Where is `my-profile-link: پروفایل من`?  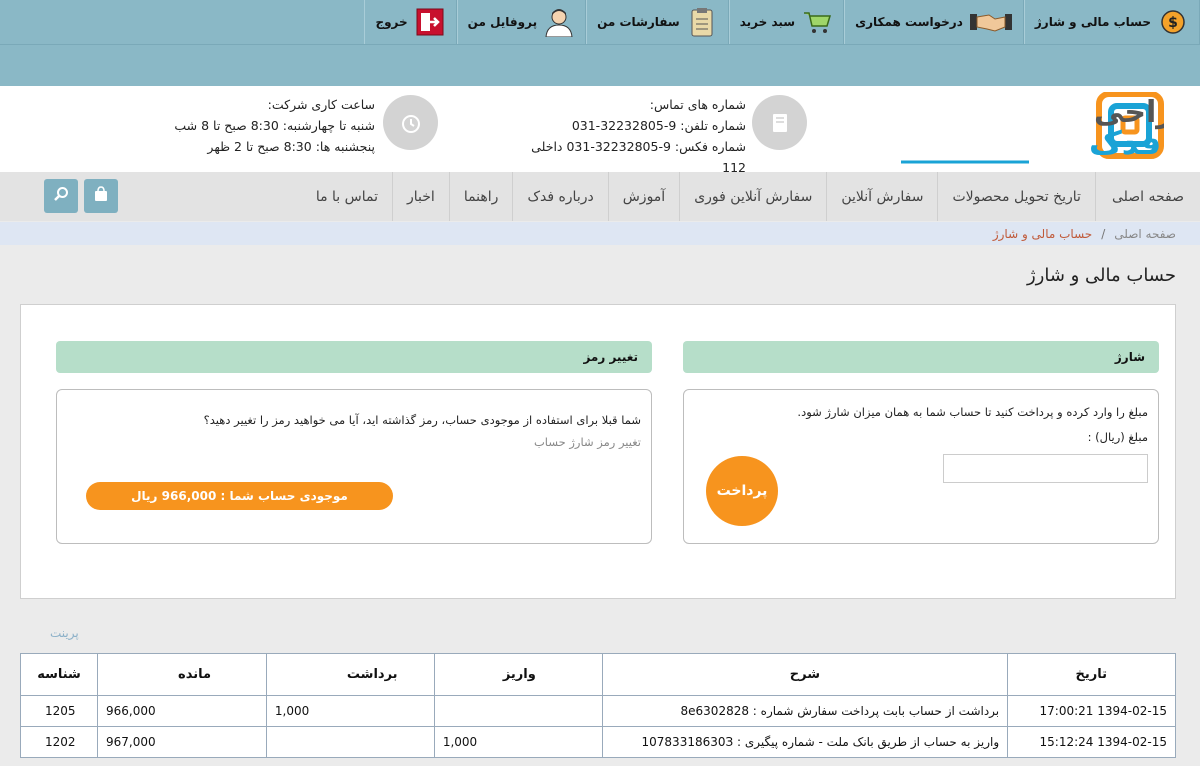
my-profile-link: پروفایل من is located at coordinates (521, 22).